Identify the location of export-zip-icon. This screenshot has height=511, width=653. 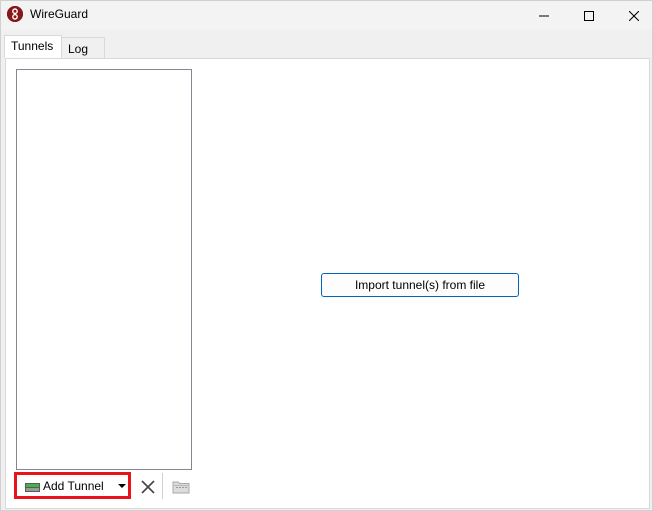
(181, 487).